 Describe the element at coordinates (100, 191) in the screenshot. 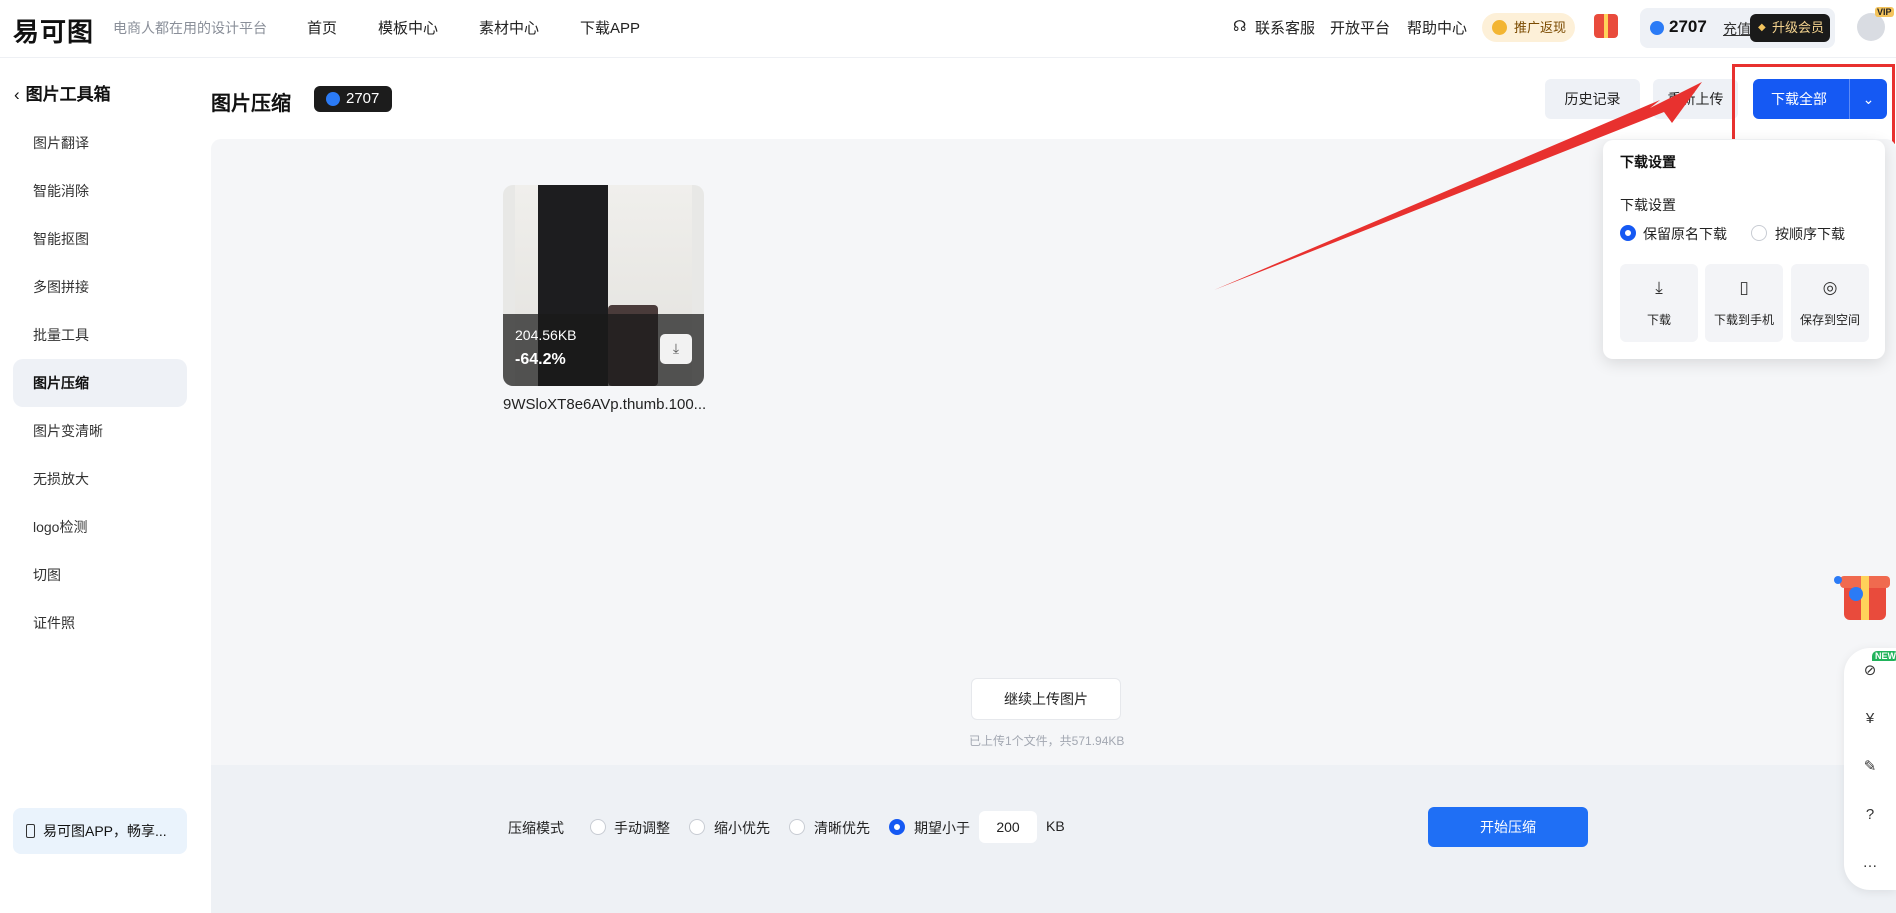

I see `sidebar-item-smart-erase: 智能消除` at that location.